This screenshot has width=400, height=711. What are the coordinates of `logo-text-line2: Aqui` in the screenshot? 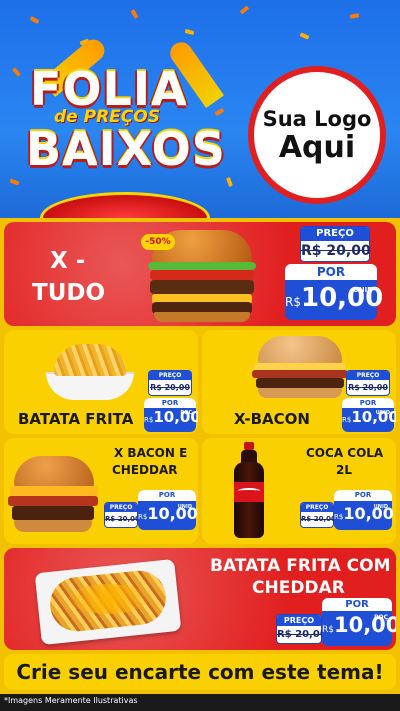 It's located at (317, 147).